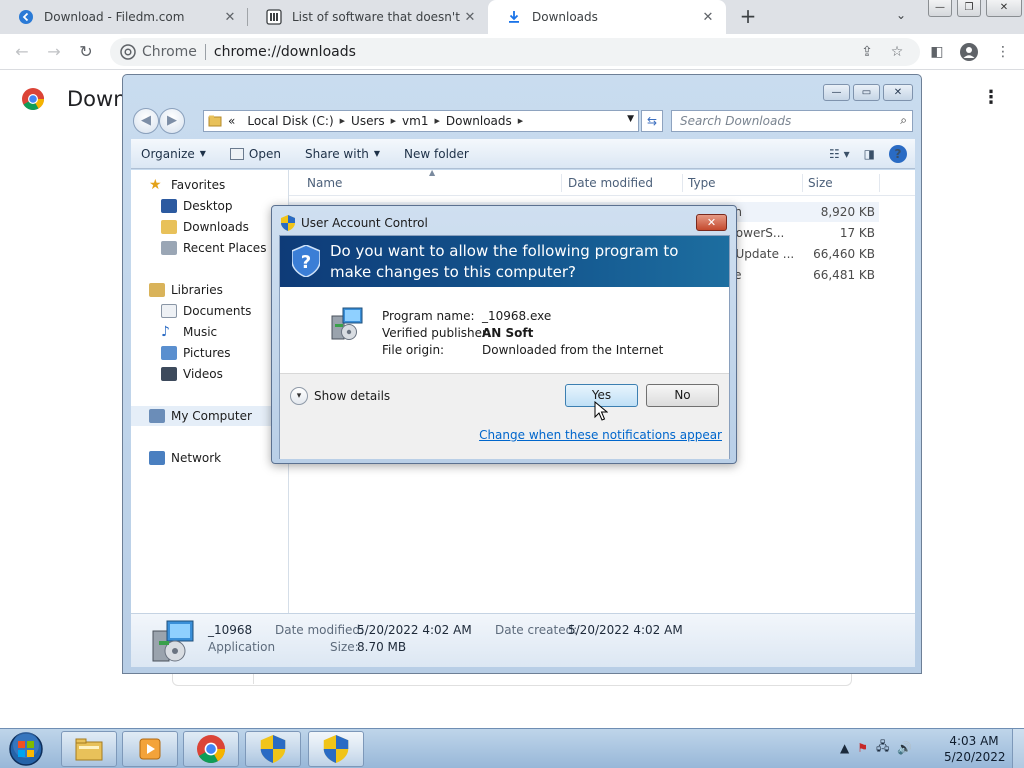 Image resolution: width=1024 pixels, height=768 pixels. What do you see at coordinates (150, 749) in the screenshot?
I see `taskbar-media-player-button` at bounding box center [150, 749].